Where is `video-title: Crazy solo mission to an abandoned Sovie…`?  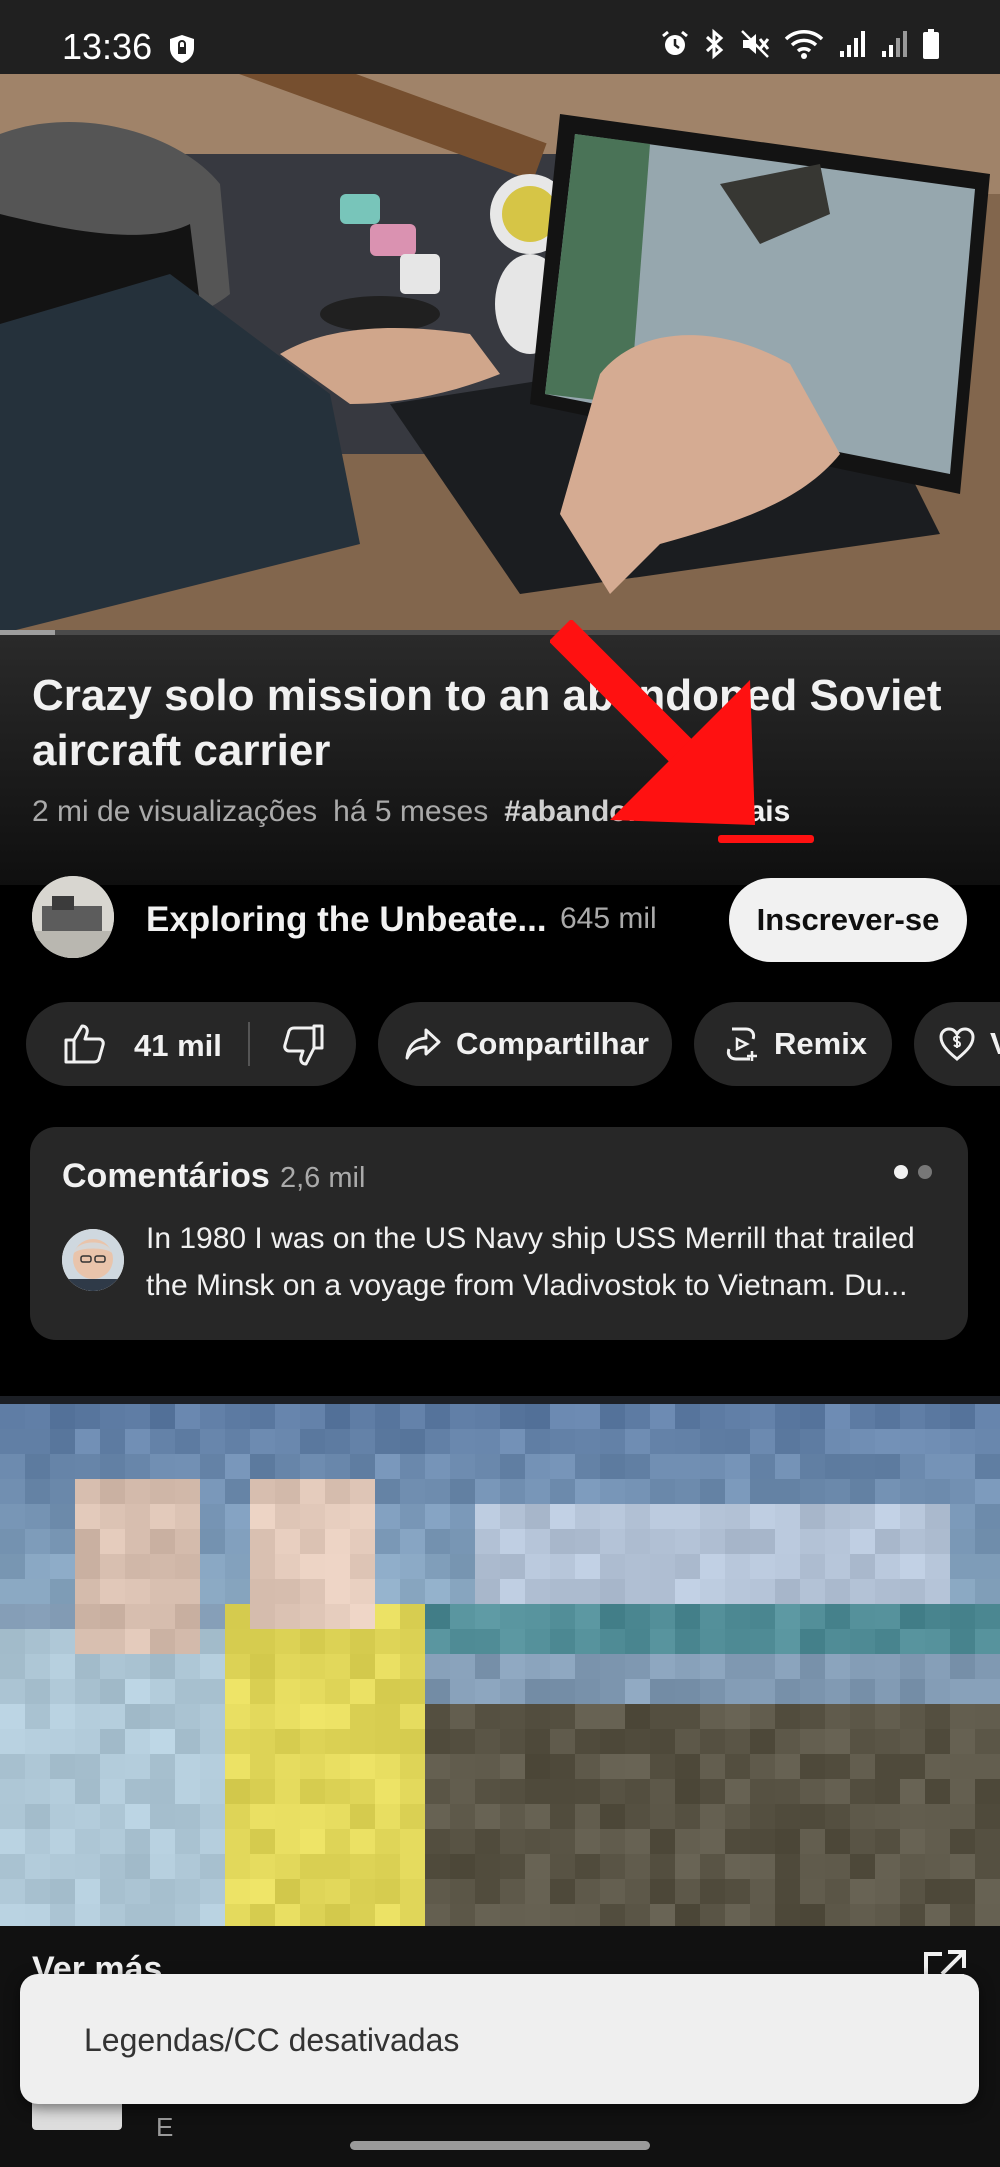
video-title: Crazy solo mission to an abandoned Sovie… is located at coordinates (502, 723).